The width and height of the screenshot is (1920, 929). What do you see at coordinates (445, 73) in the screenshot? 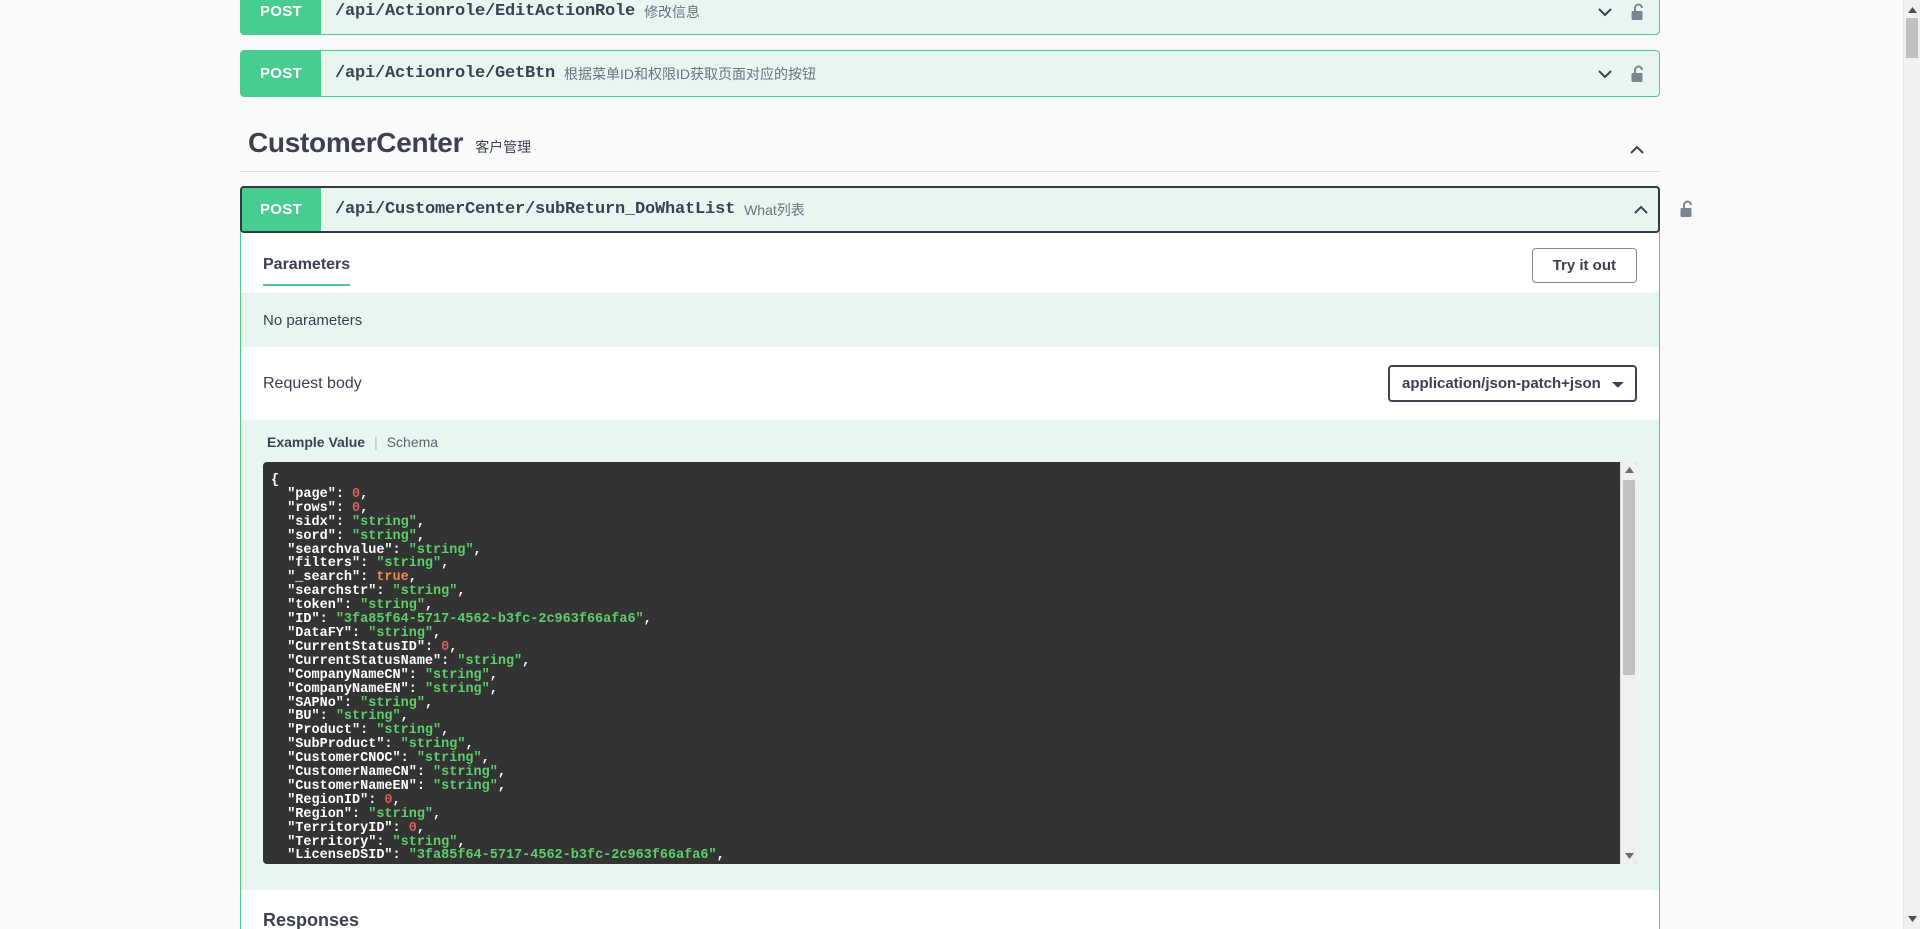
I see `operation-path: /api/Actionrole/GetBtn` at bounding box center [445, 73].